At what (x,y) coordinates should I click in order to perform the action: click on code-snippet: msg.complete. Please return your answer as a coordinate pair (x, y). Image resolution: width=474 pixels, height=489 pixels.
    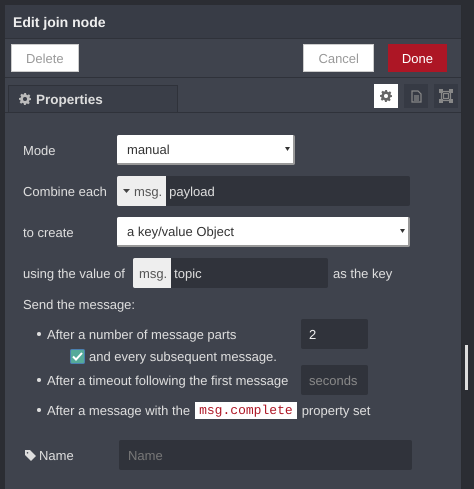
    Looking at the image, I should click on (246, 410).